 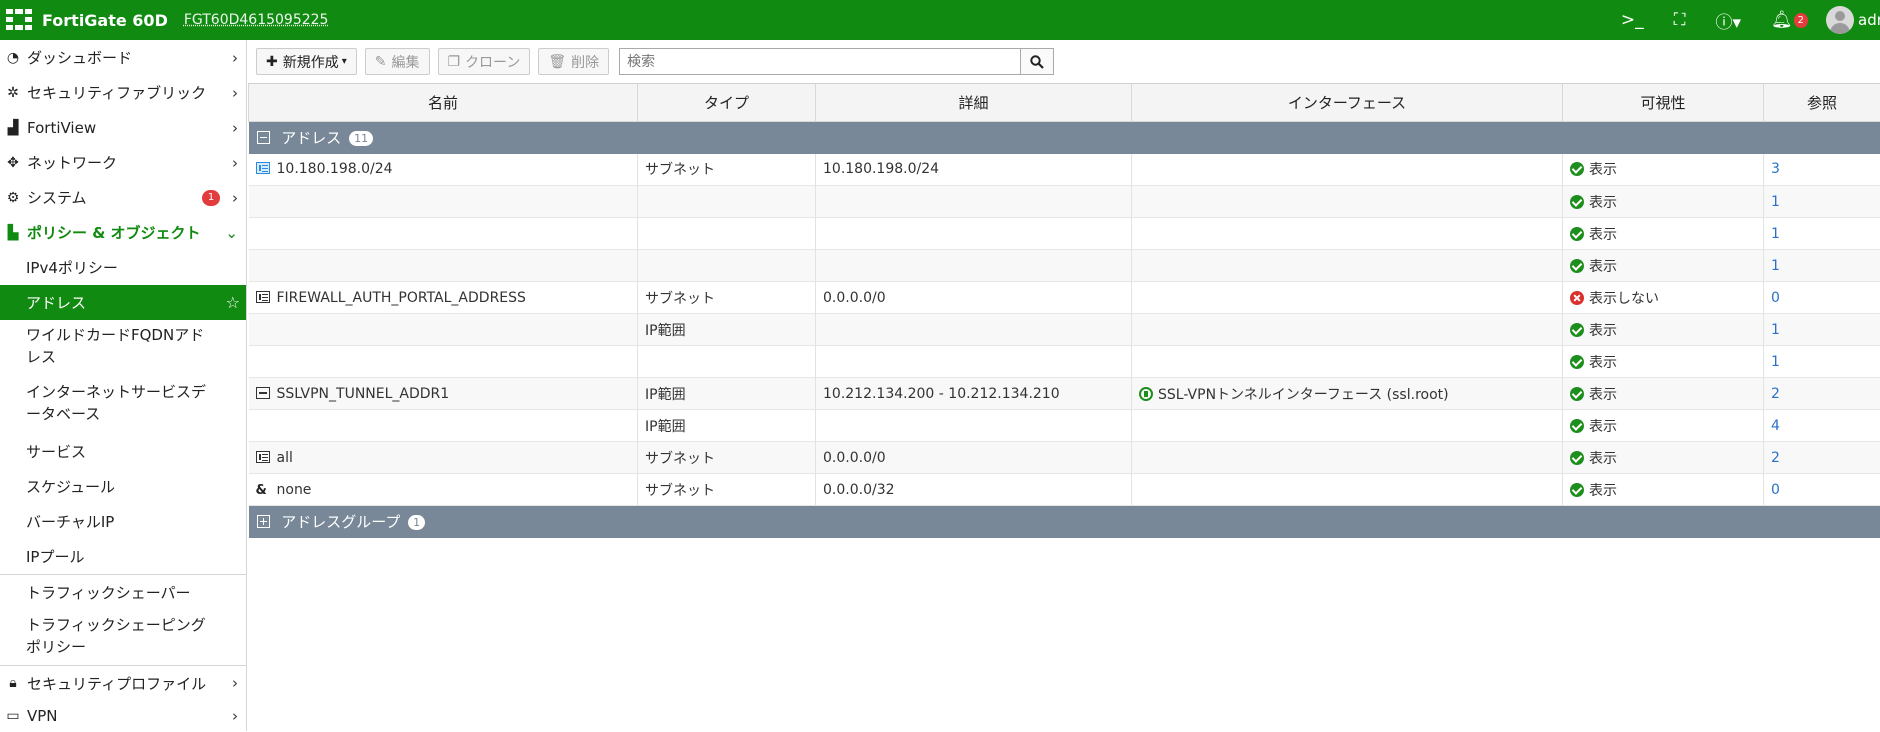 What do you see at coordinates (123, 683) in the screenshot?
I see `sidebar-item-security-profiles: 🔒︎ セキュリティプロファイル ›` at bounding box center [123, 683].